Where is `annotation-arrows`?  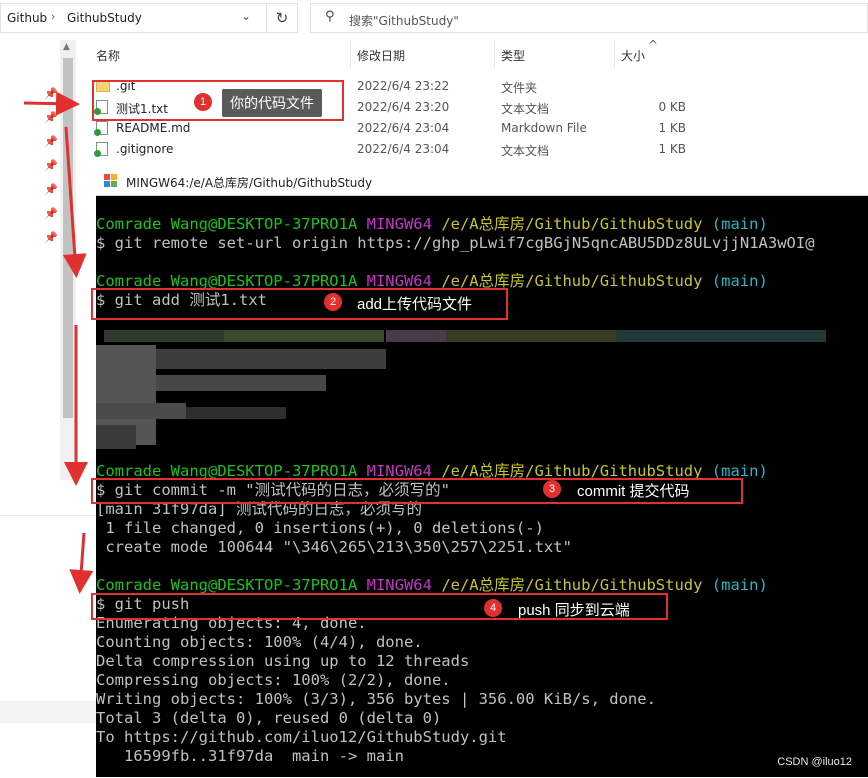
annotation-arrows is located at coordinates (58, 342).